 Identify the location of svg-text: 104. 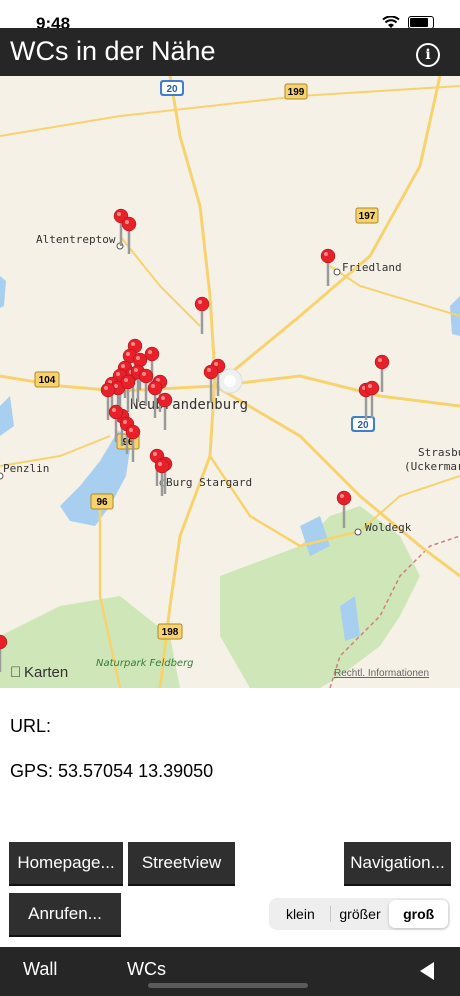
(47, 380).